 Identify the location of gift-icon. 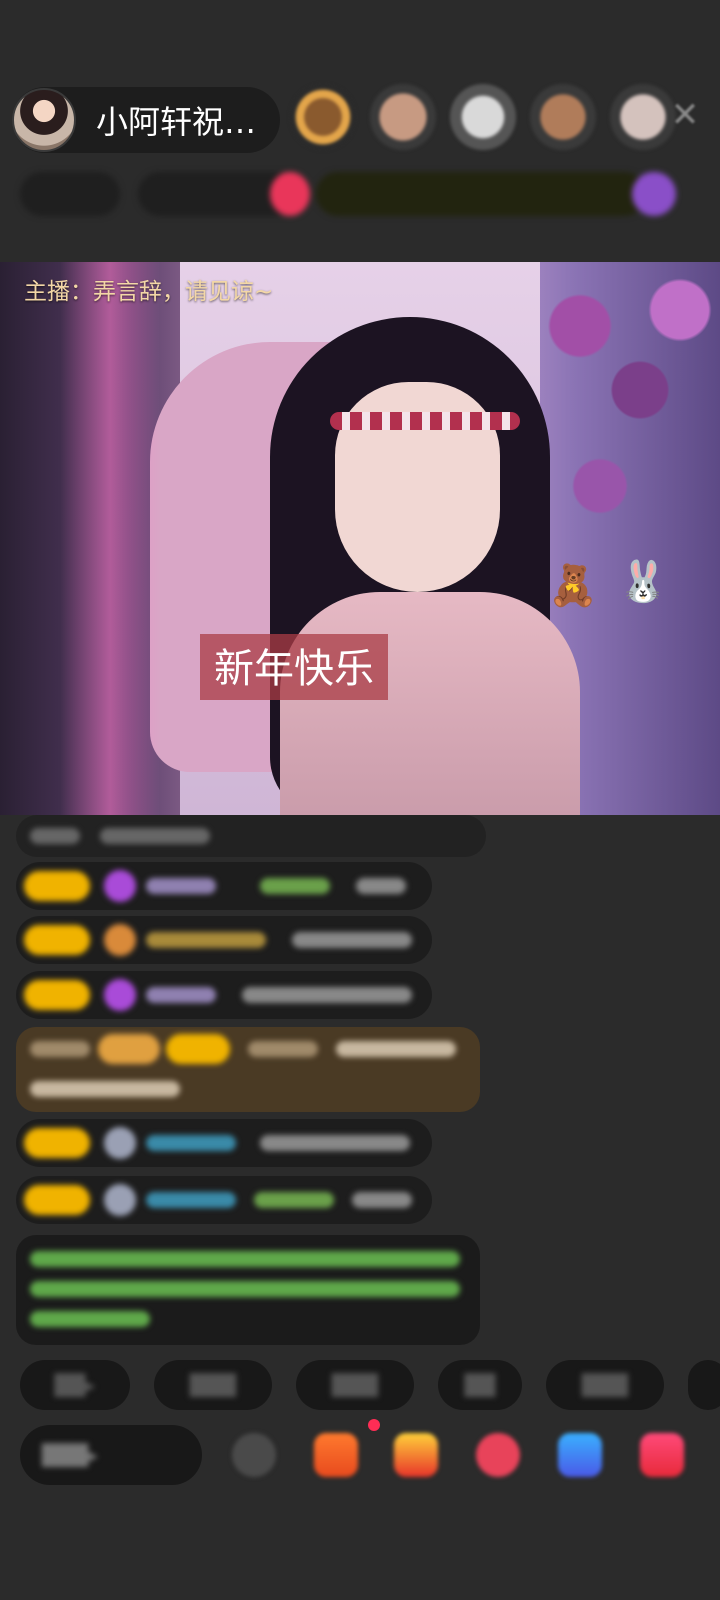
(120, 940).